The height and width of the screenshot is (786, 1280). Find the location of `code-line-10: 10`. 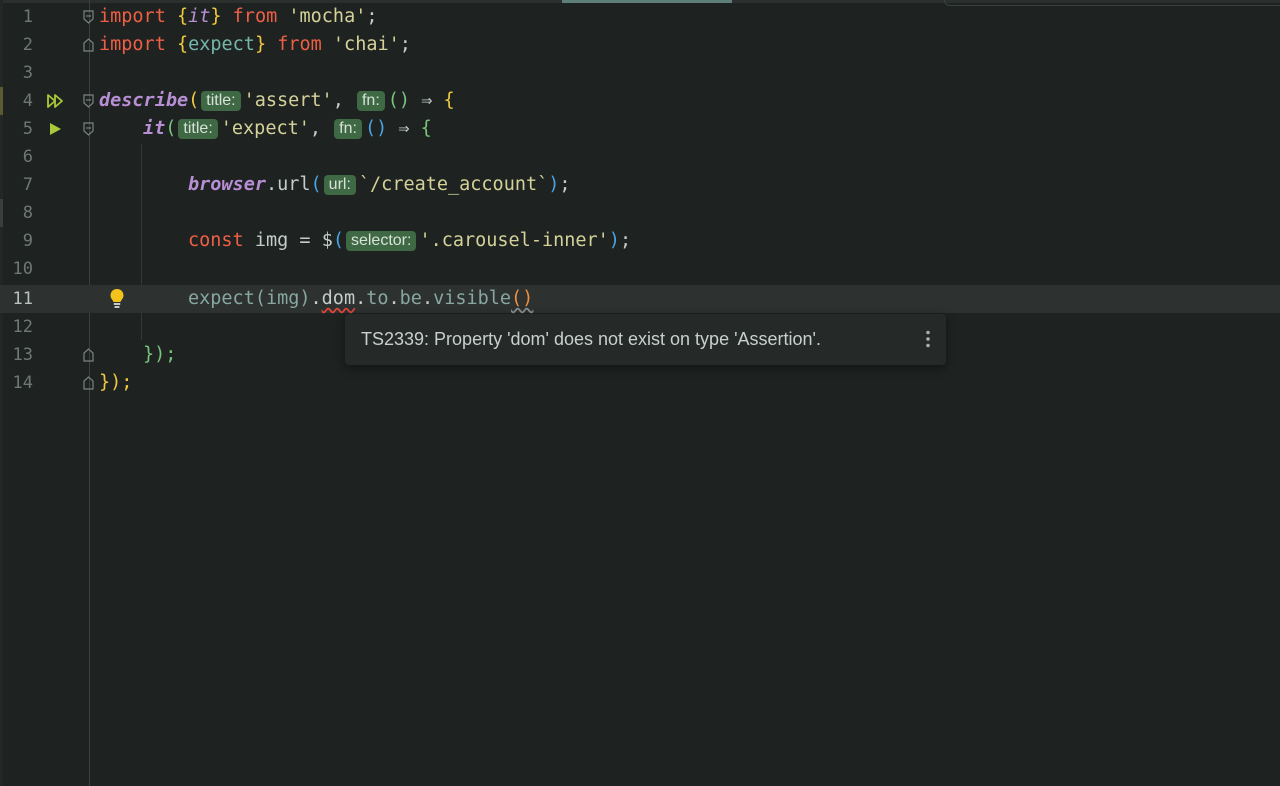

code-line-10: 10 is located at coordinates (640, 269).